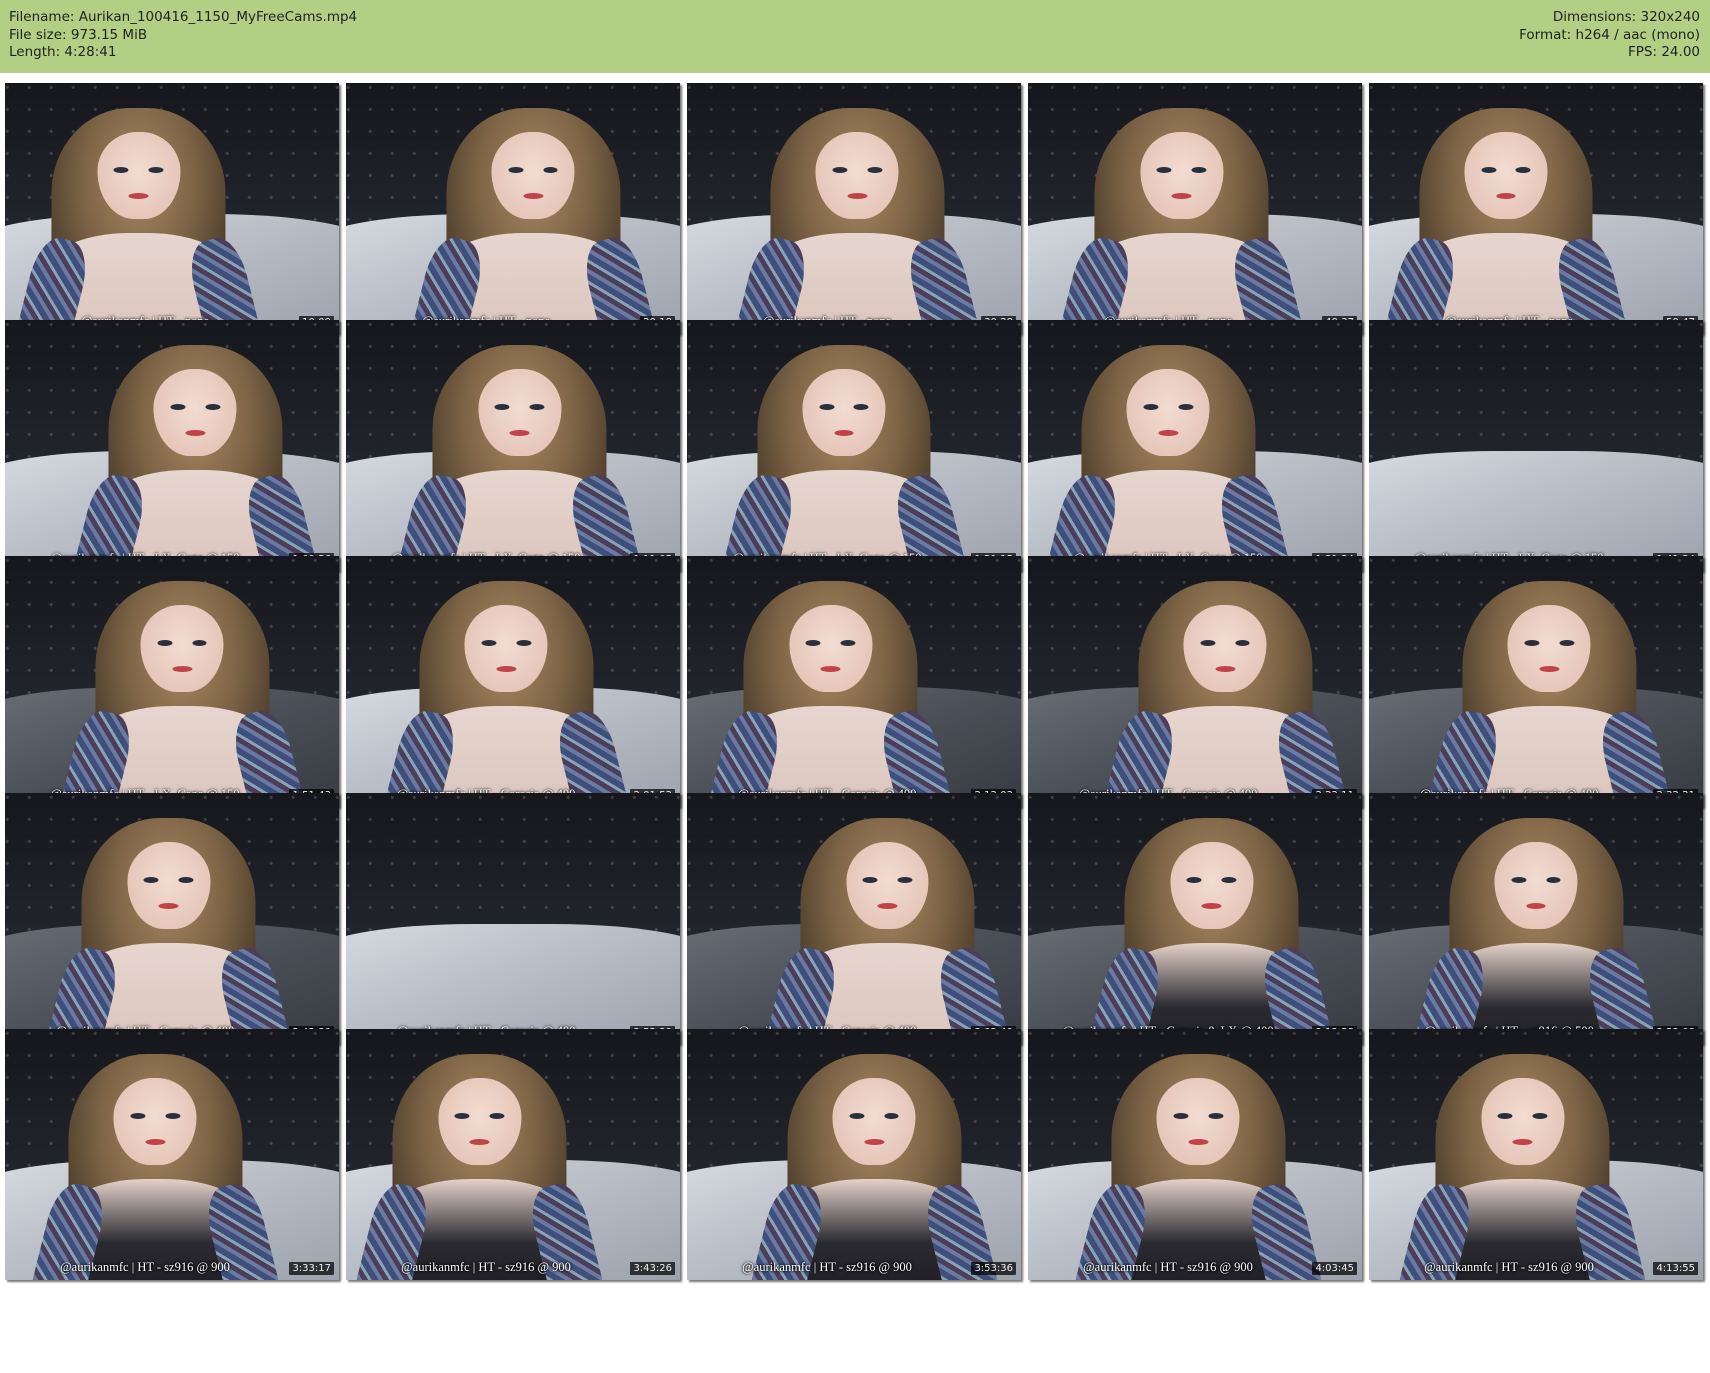 The image size is (1710, 1373). I want to click on video-thumbnail: @aurikanmfc | HT - none40:37, so click(1195, 208).